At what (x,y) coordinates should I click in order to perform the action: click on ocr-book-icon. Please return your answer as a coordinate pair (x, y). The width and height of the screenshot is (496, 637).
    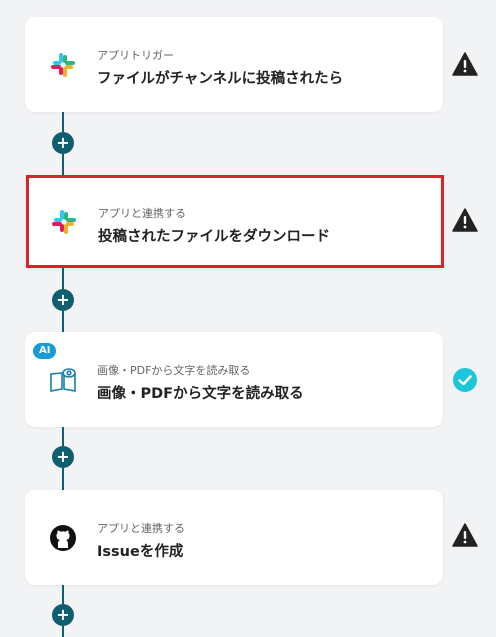
    Looking at the image, I should click on (63, 380).